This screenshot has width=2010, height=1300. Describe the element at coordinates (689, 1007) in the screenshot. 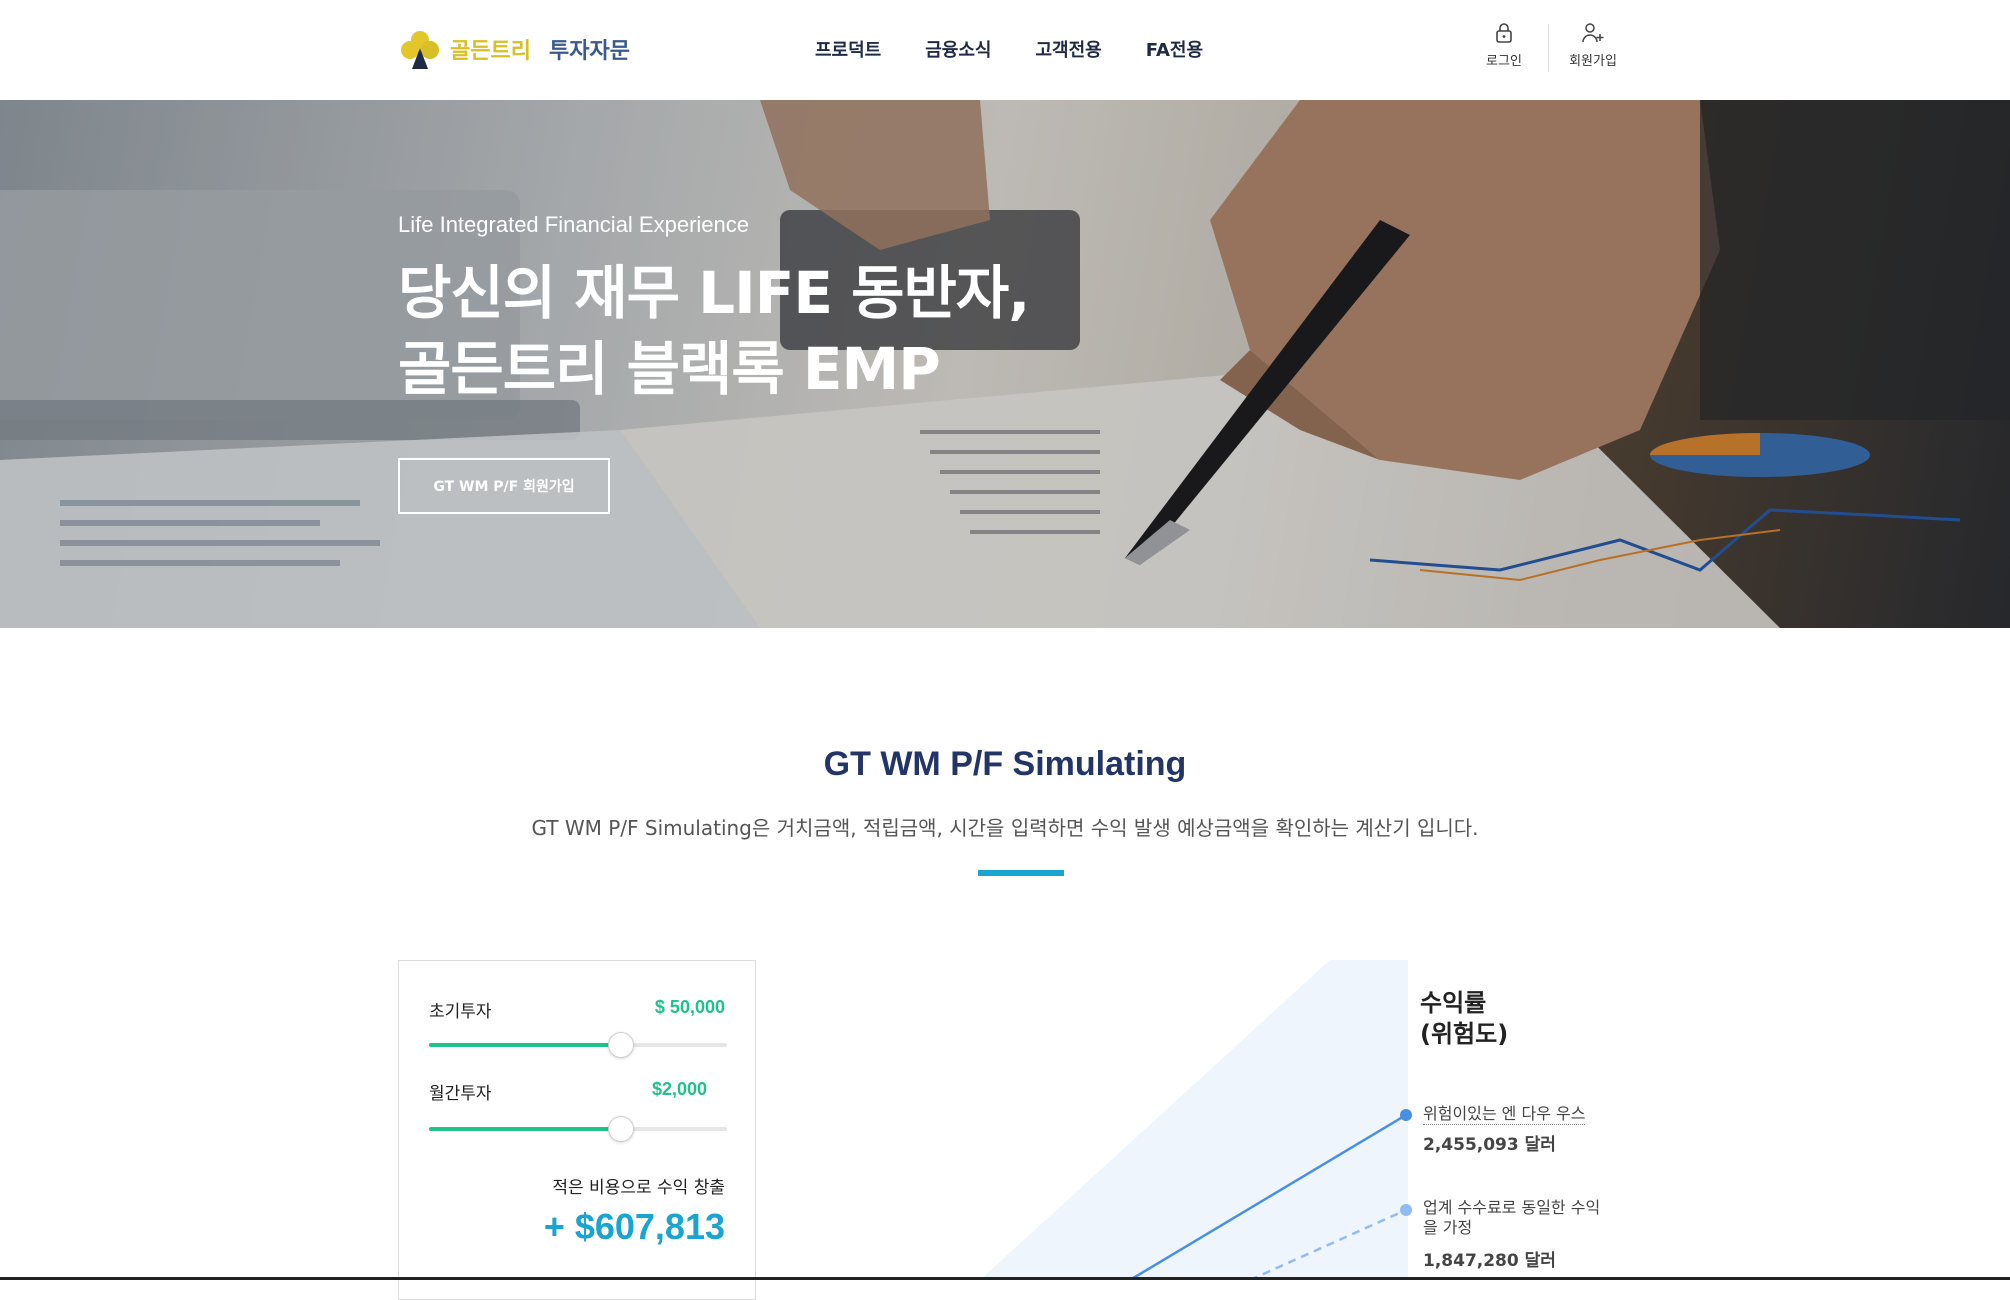

I see `initial-investment-value: $ 50,000` at that location.